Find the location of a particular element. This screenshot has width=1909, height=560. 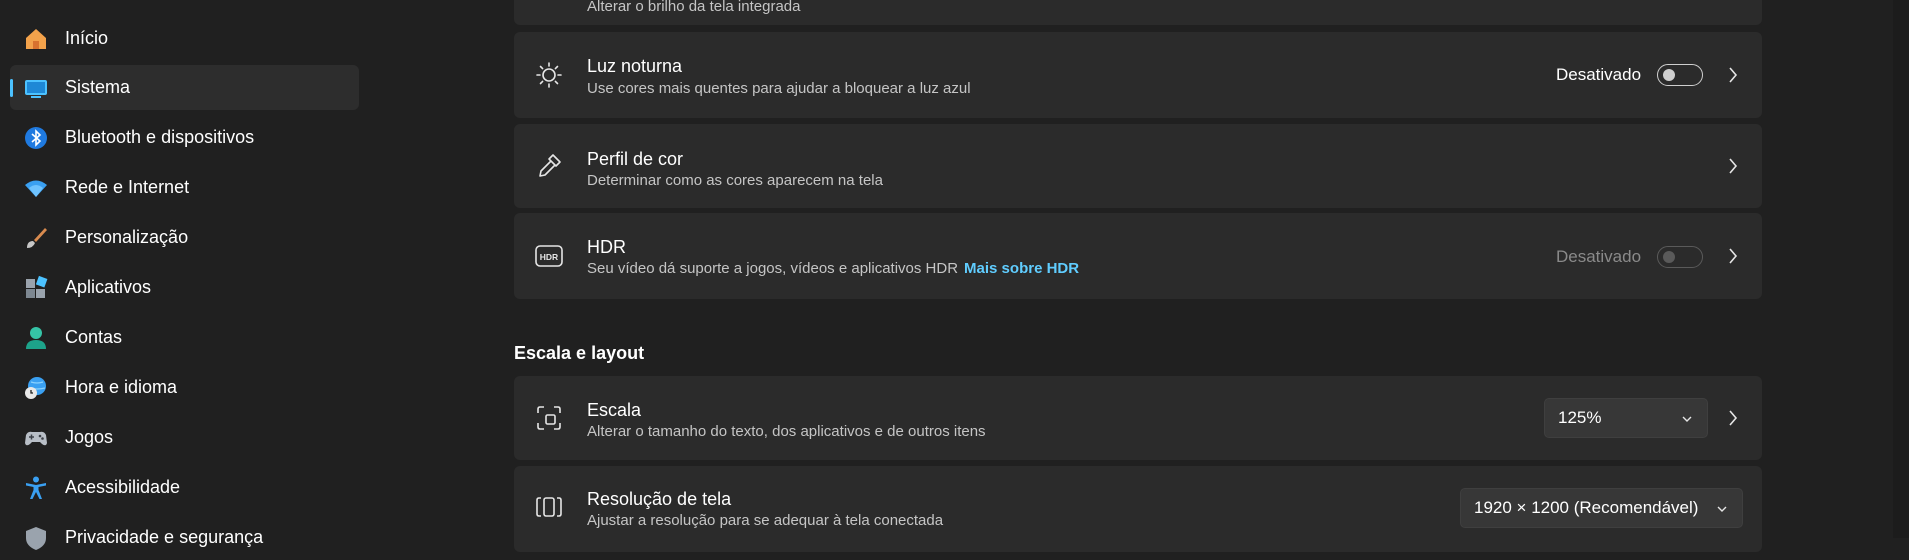

svg-text: HDR is located at coordinates (549, 257).